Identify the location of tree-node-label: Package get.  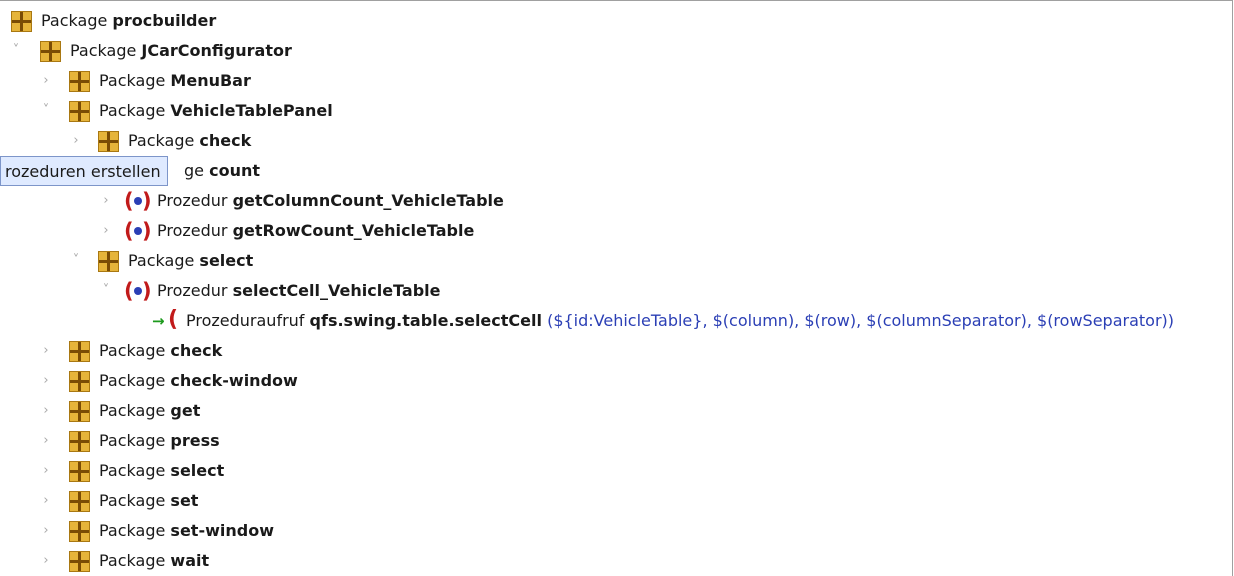
(150, 410).